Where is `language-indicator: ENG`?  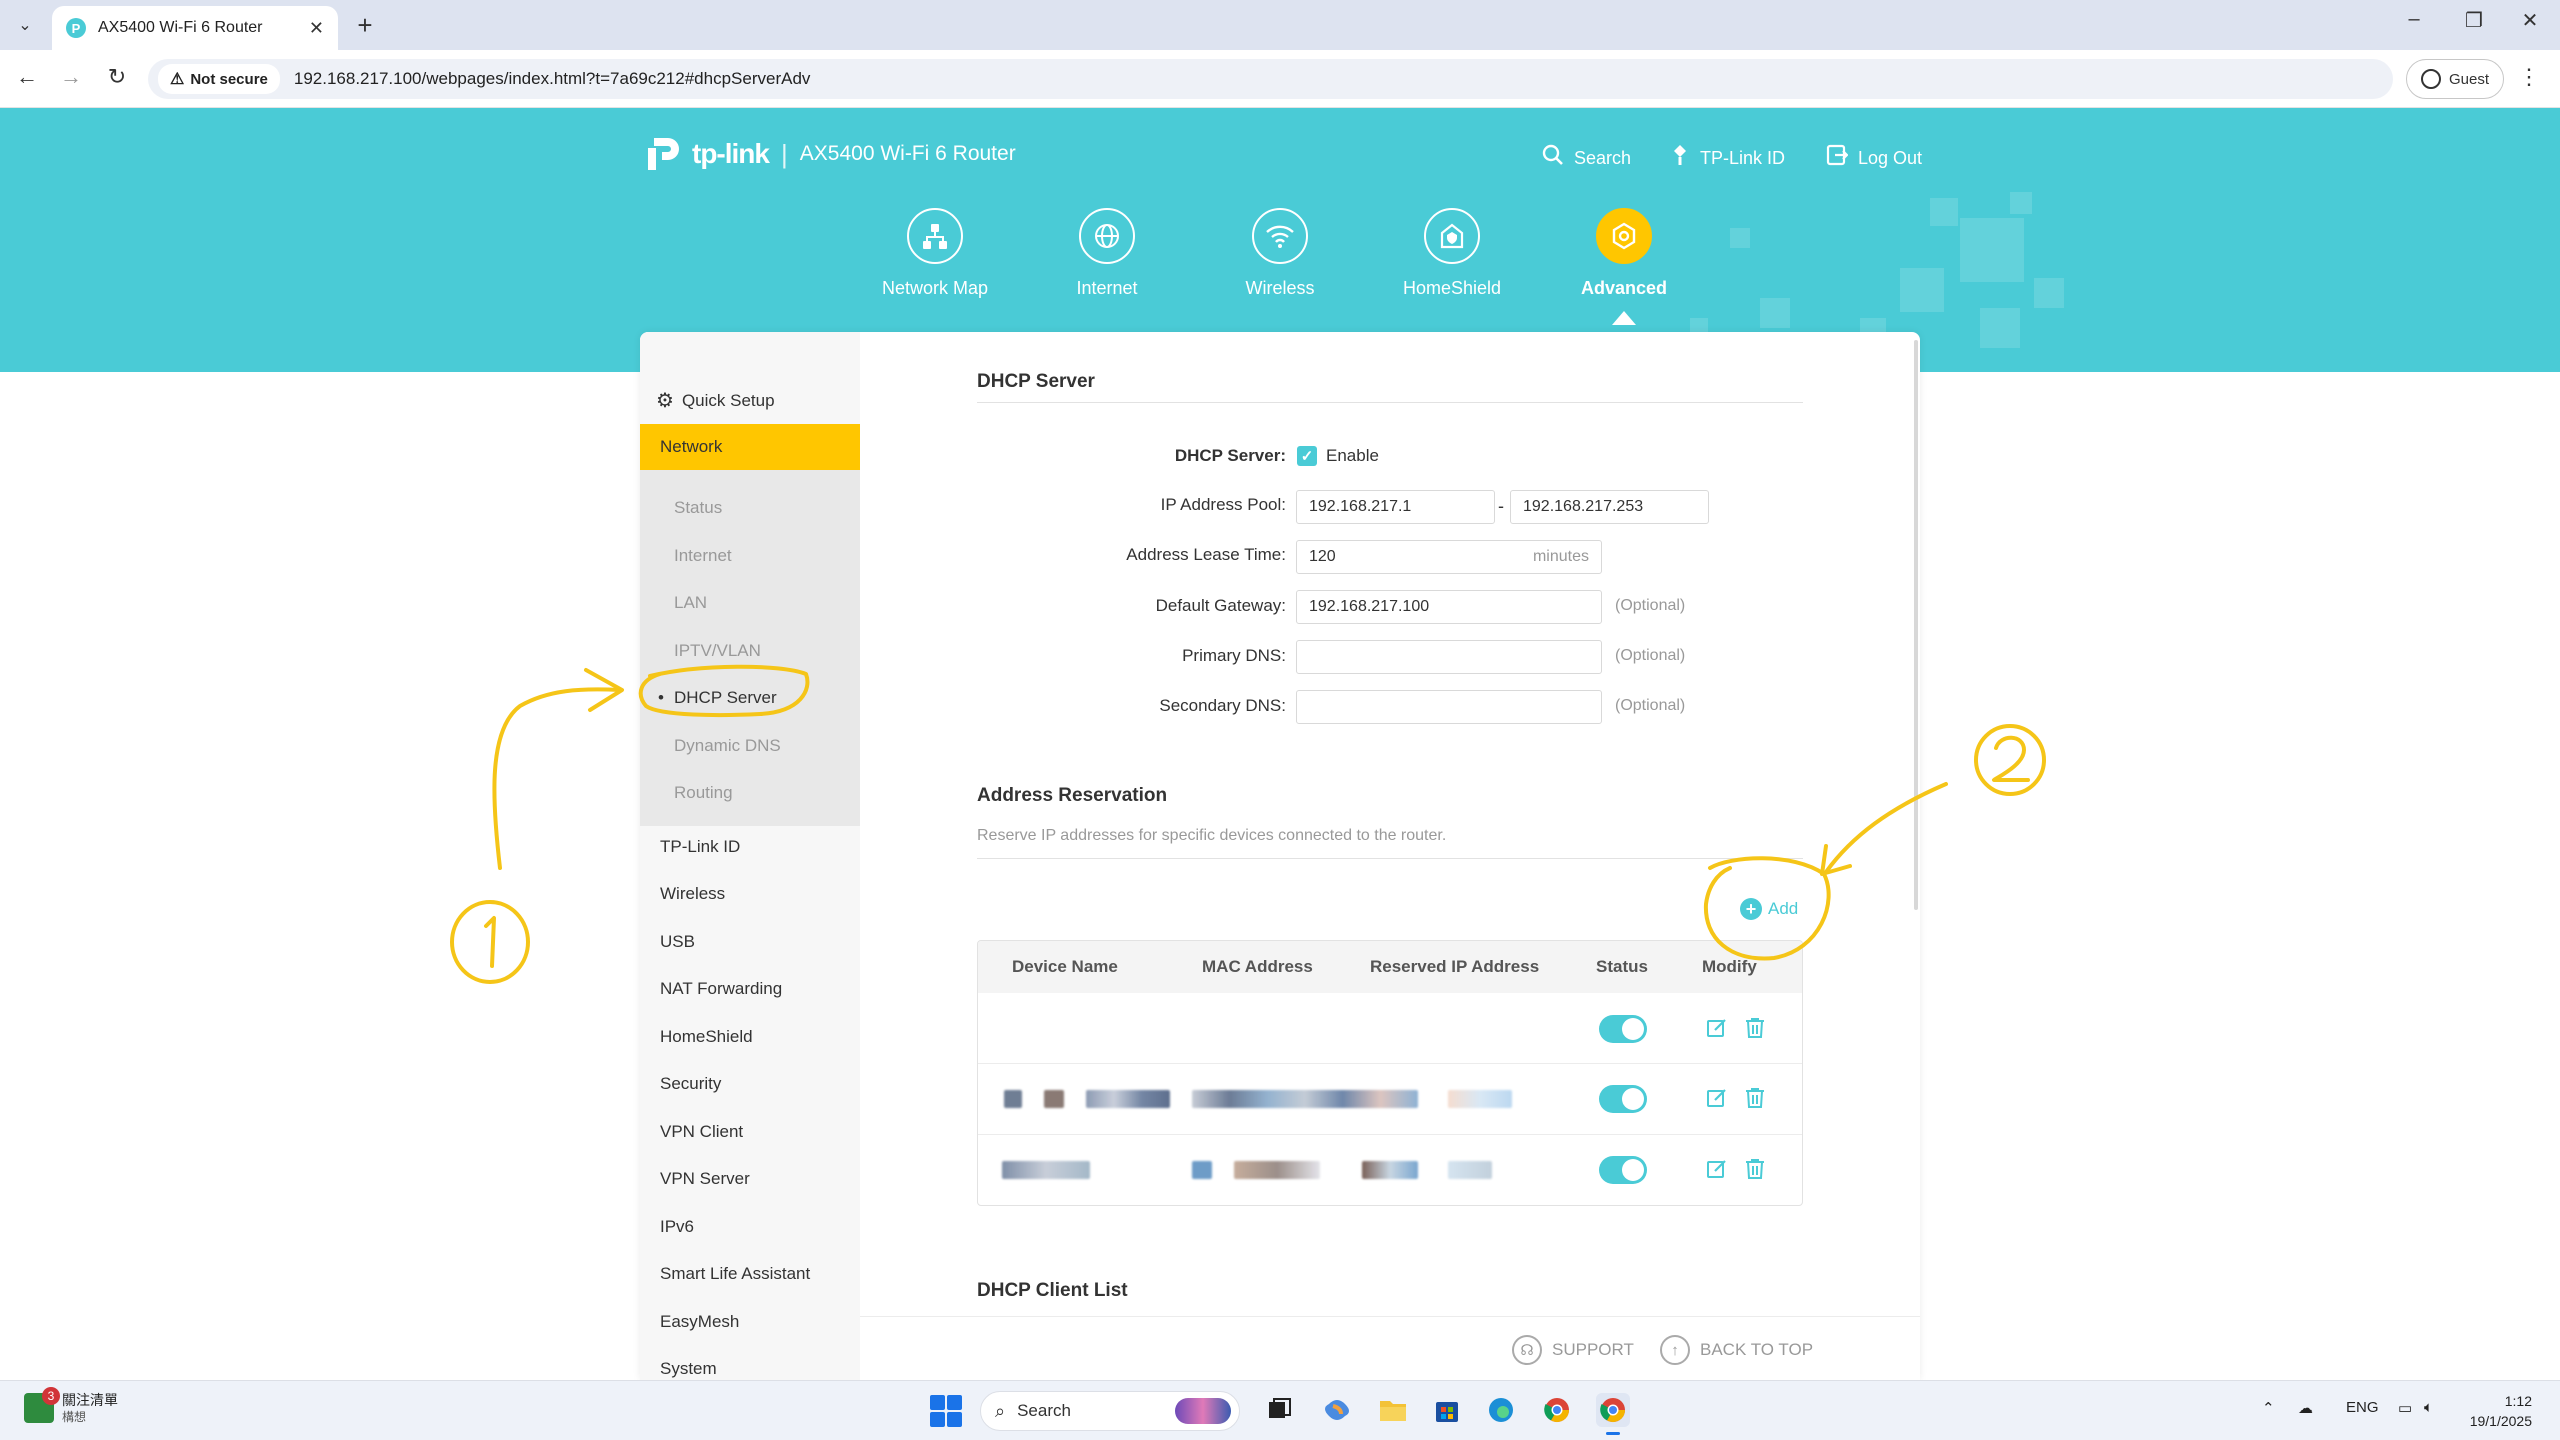 language-indicator: ENG is located at coordinates (2362, 1407).